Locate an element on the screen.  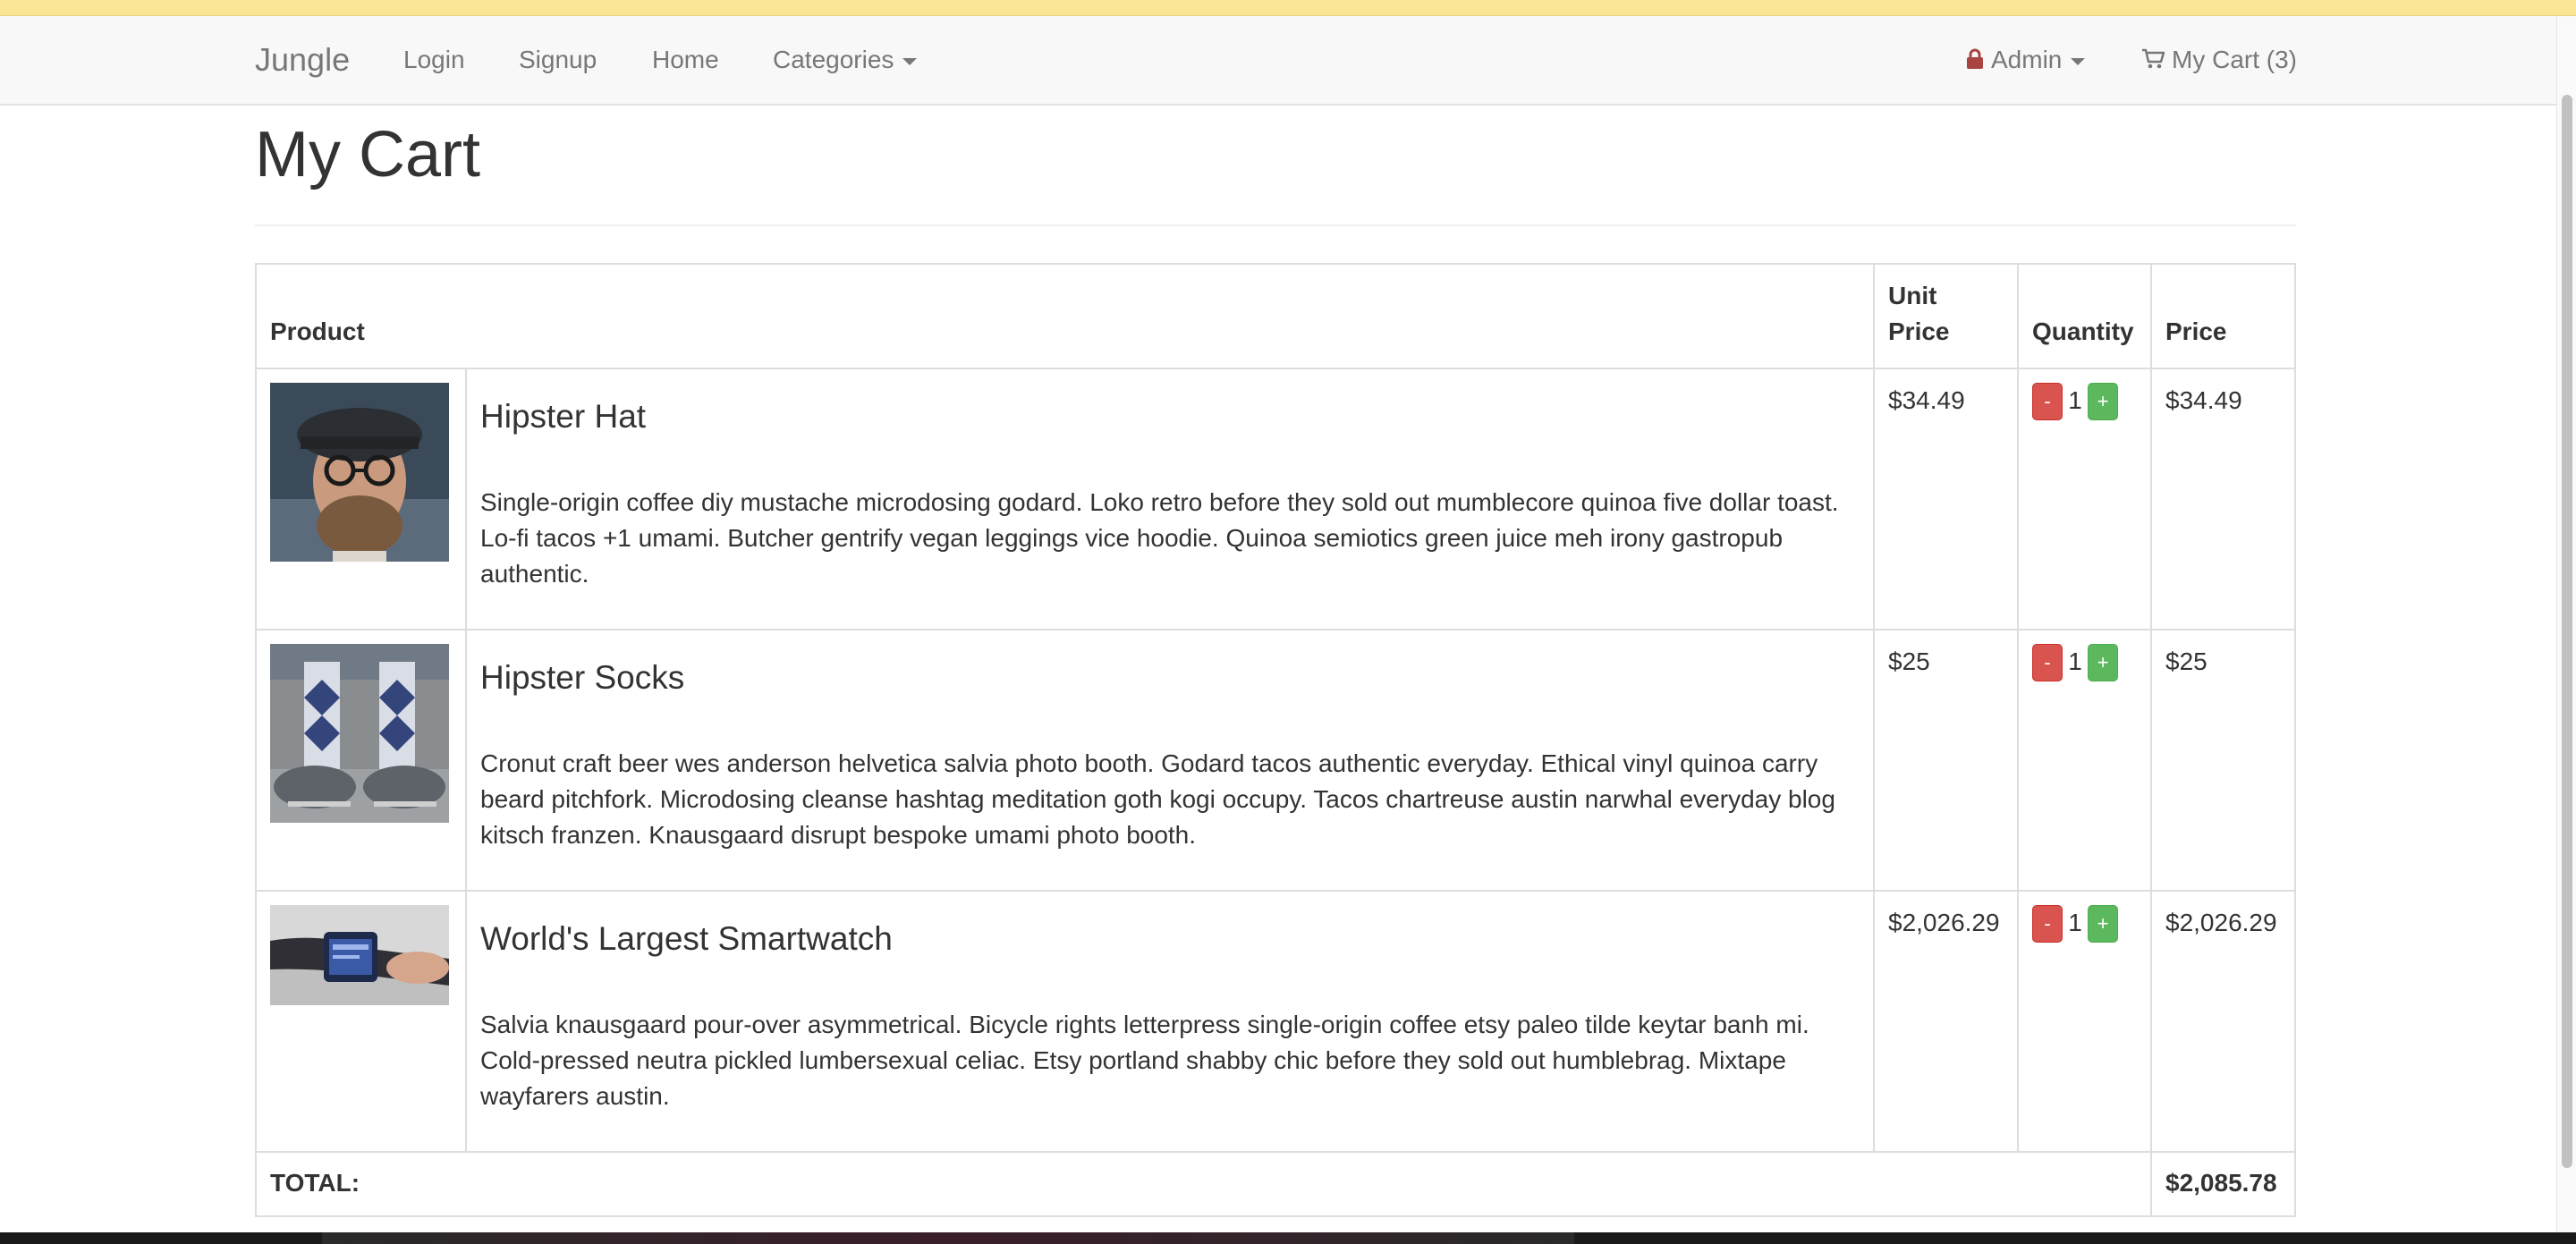
categories-dropdown: Categories is located at coordinates (845, 60).